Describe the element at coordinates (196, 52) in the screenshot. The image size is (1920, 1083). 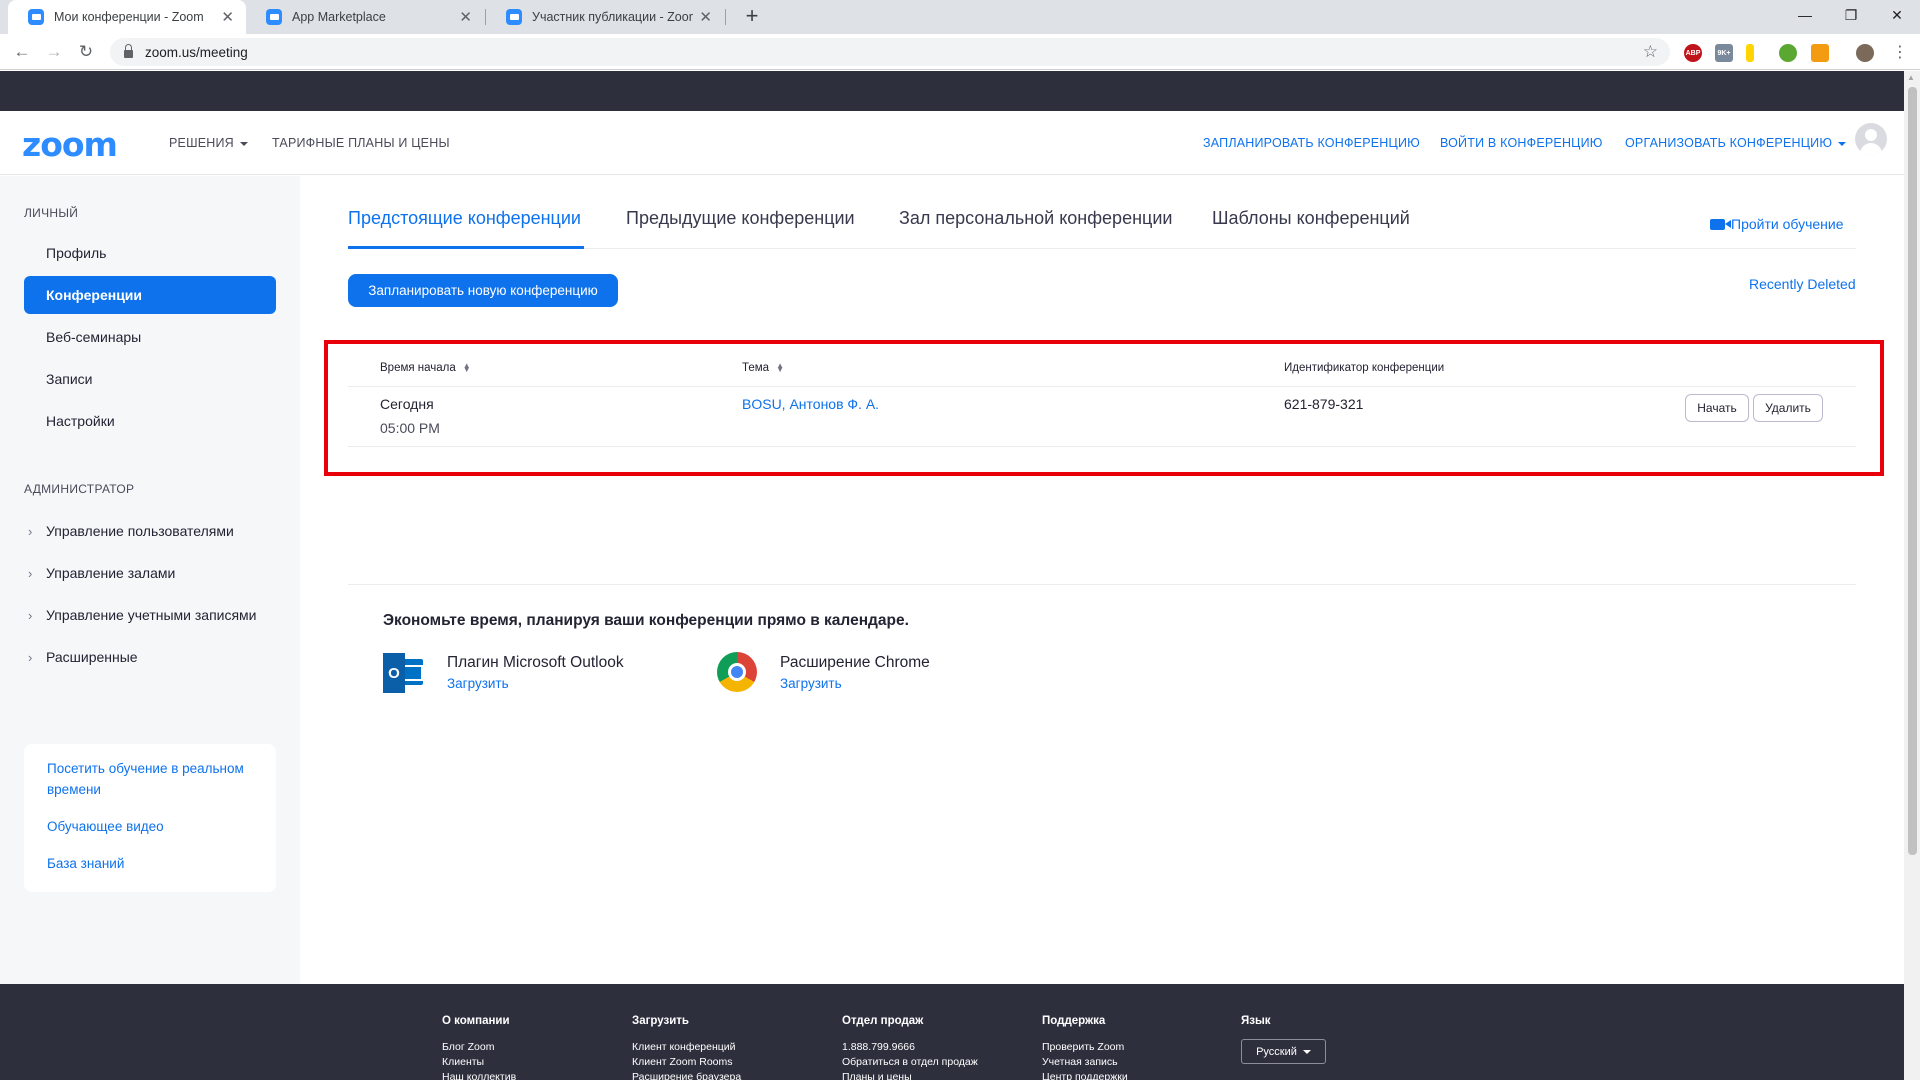
I see `address-bar-url: zoom.us/meeting` at that location.